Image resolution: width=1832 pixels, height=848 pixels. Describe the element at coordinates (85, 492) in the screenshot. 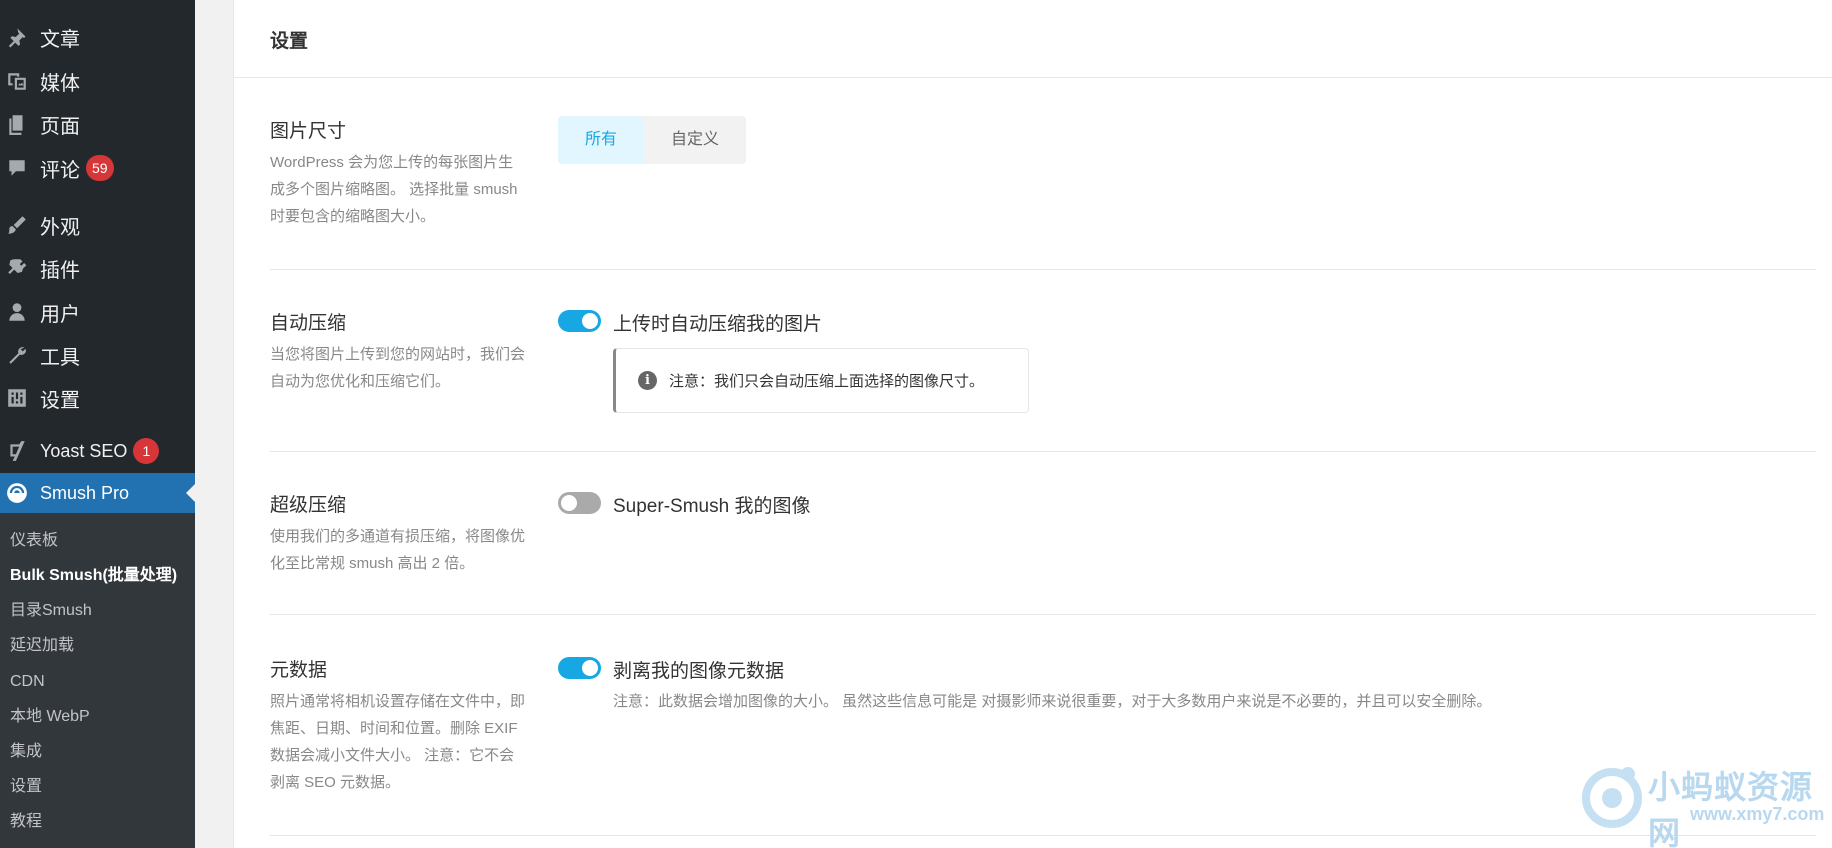

I see `sidebar-item-label: Smush Pro` at that location.